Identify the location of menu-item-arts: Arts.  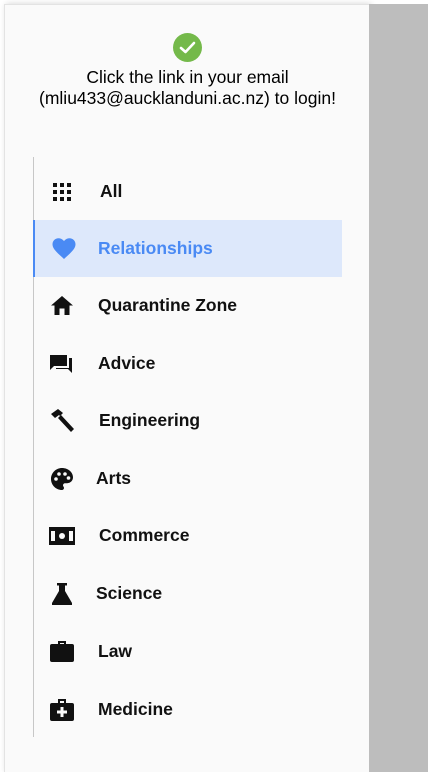
(187, 478).